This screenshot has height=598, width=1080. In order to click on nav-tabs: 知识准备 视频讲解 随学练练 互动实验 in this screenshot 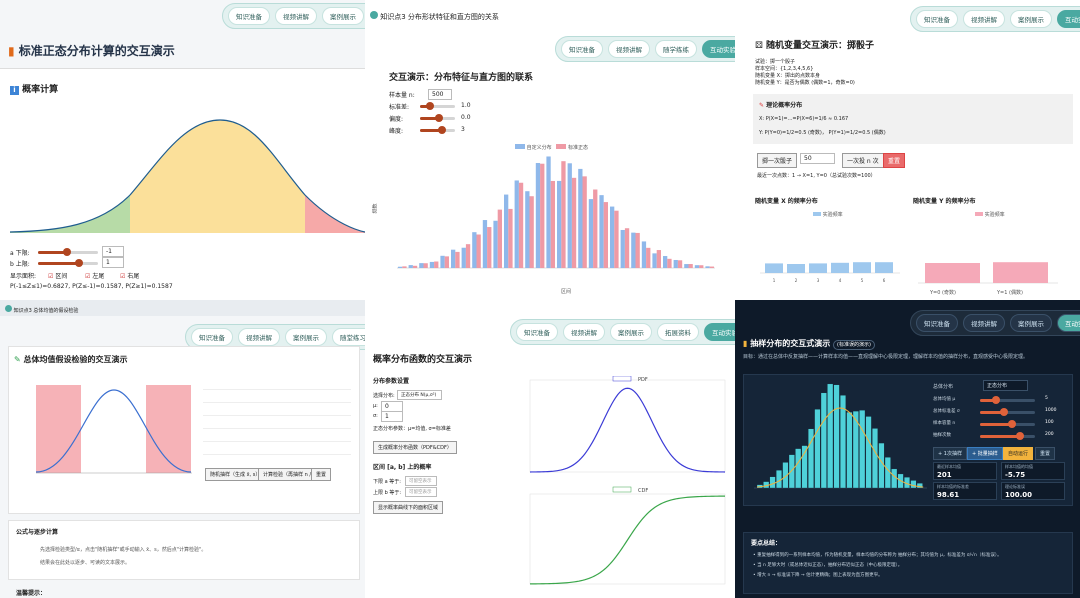, I will do `click(645, 49)`.